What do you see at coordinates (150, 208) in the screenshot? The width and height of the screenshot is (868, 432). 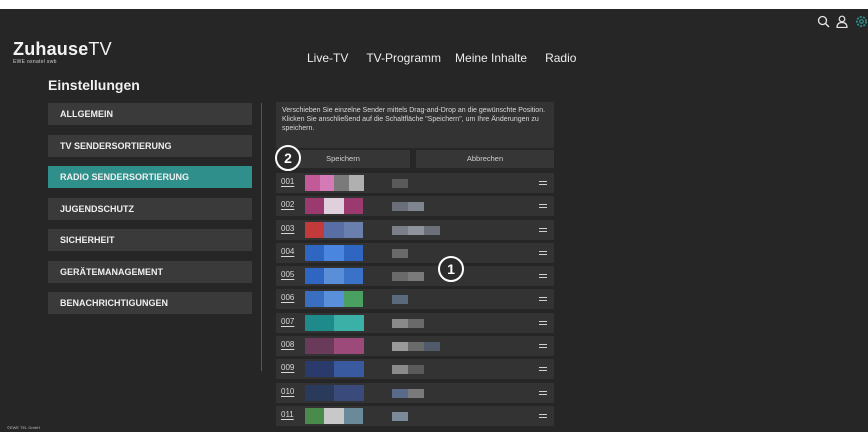 I see `menu-item-jugendschutz: JUGENDSCHUTZ` at bounding box center [150, 208].